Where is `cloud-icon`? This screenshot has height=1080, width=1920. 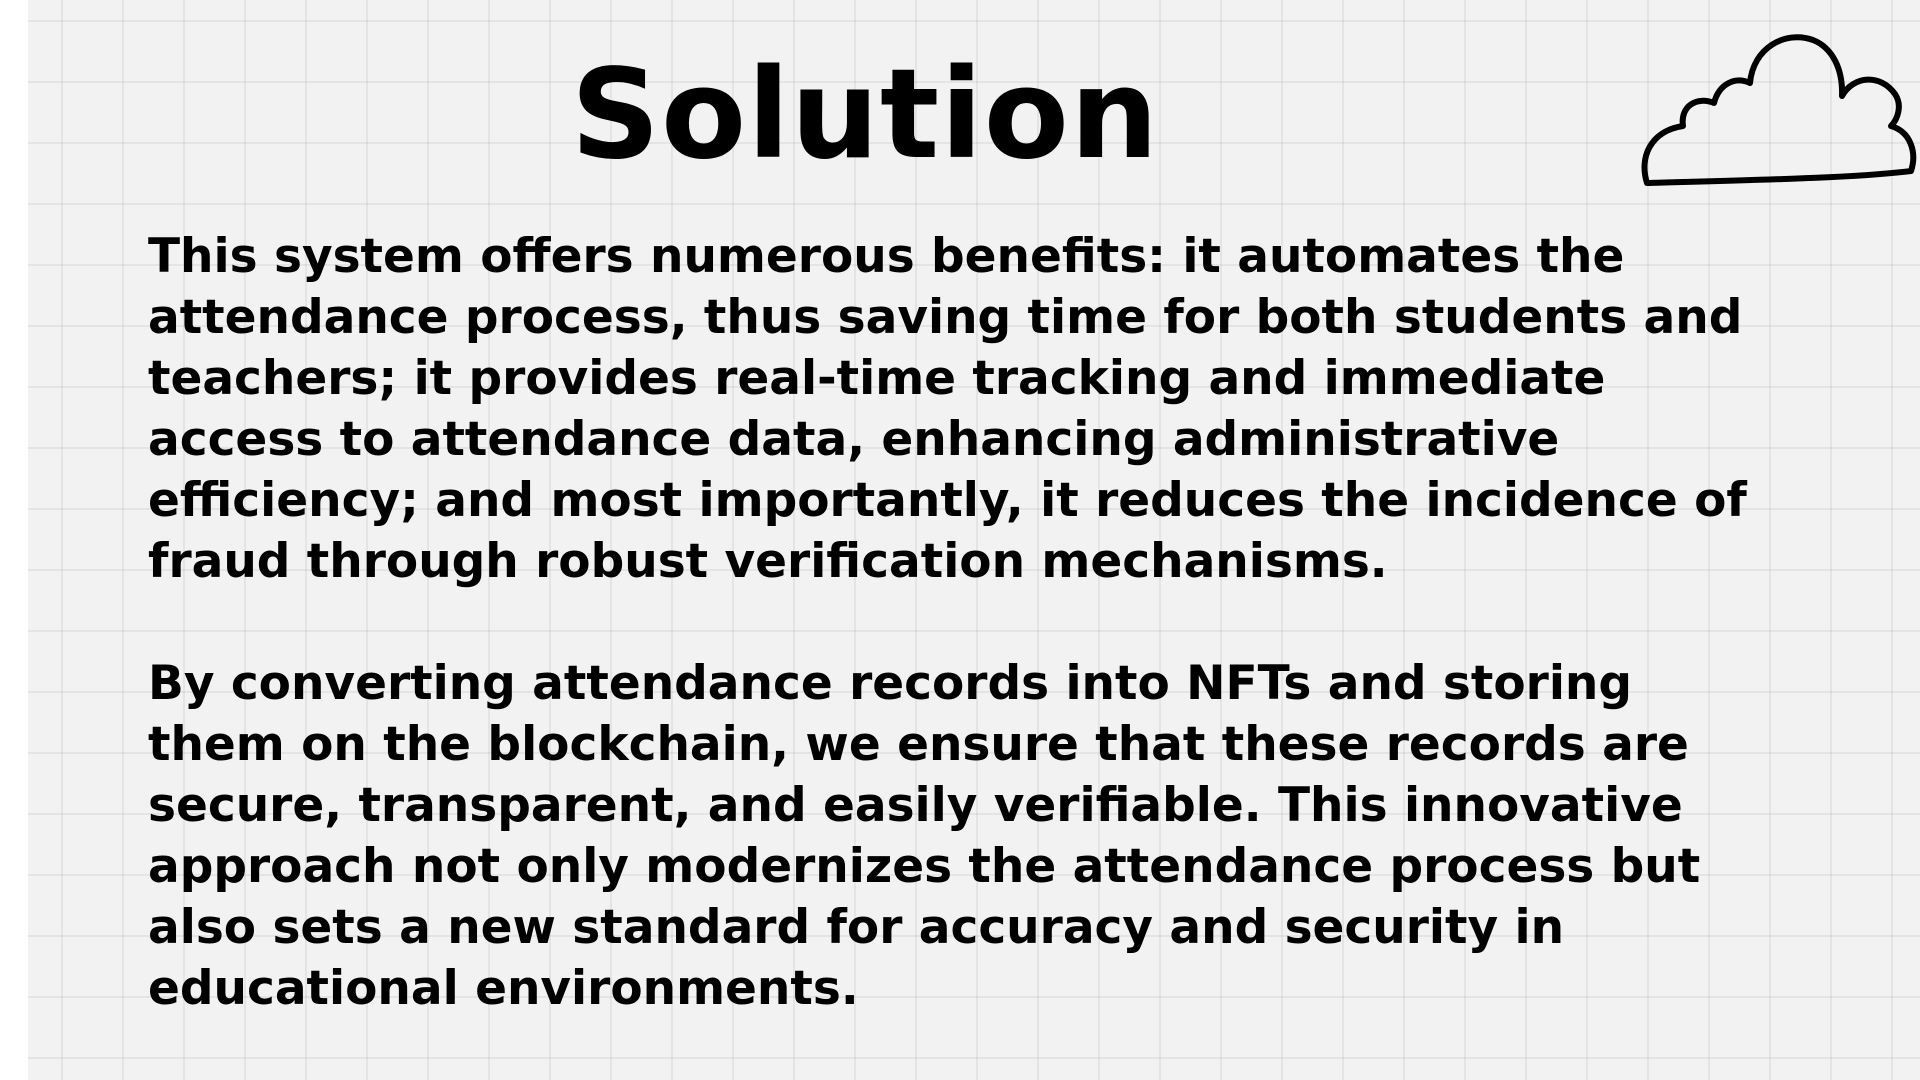
cloud-icon is located at coordinates (1779, 110).